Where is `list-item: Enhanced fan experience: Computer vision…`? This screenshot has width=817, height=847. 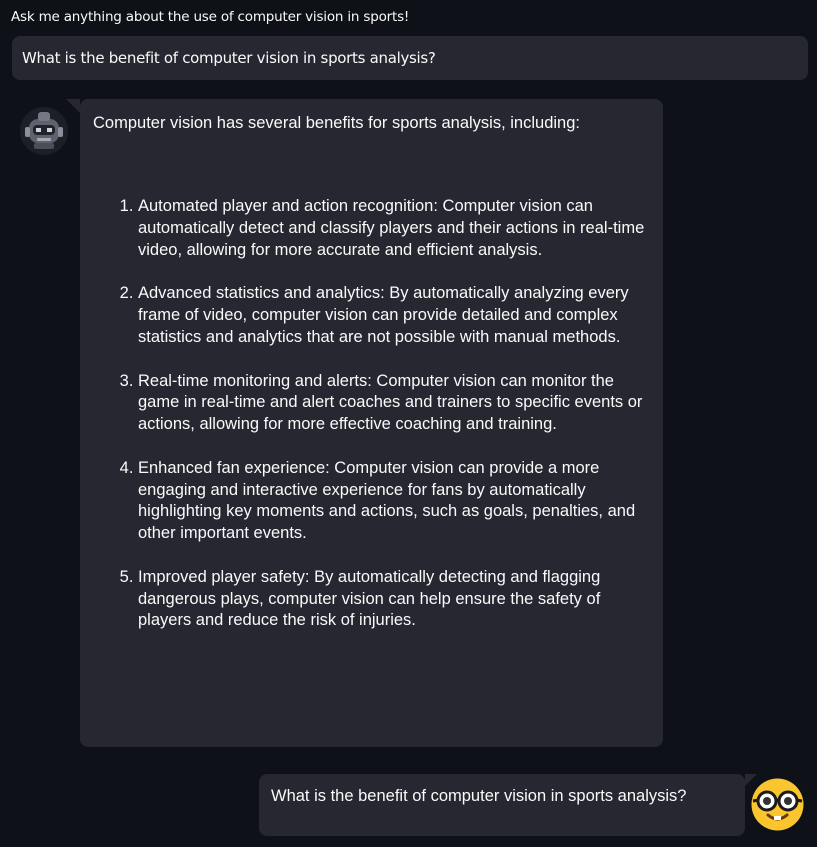 list-item: Enhanced fan experience: Computer vision… is located at coordinates (395, 501).